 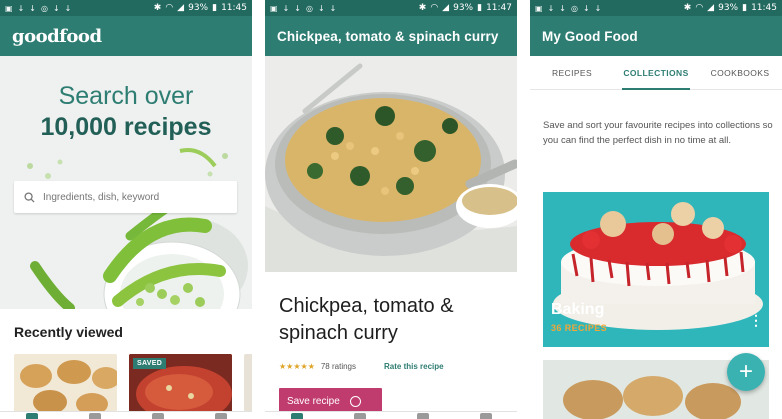 I want to click on recent-recipe-card: SAVED, so click(x=180, y=383).